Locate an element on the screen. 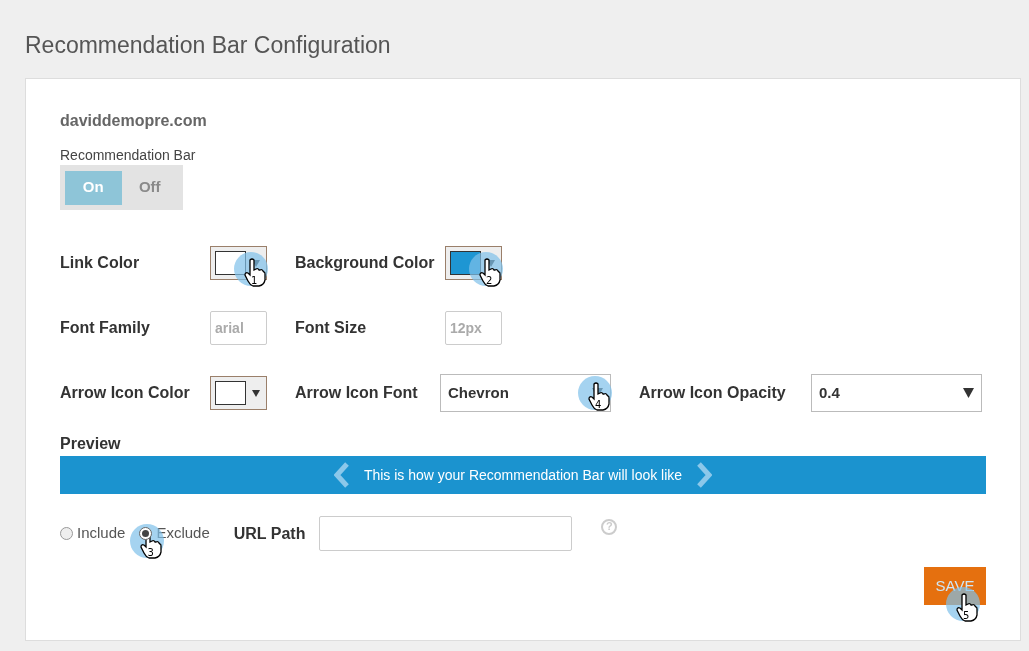 The height and width of the screenshot is (651, 1029). step-number: 5 is located at coordinates (966, 616).